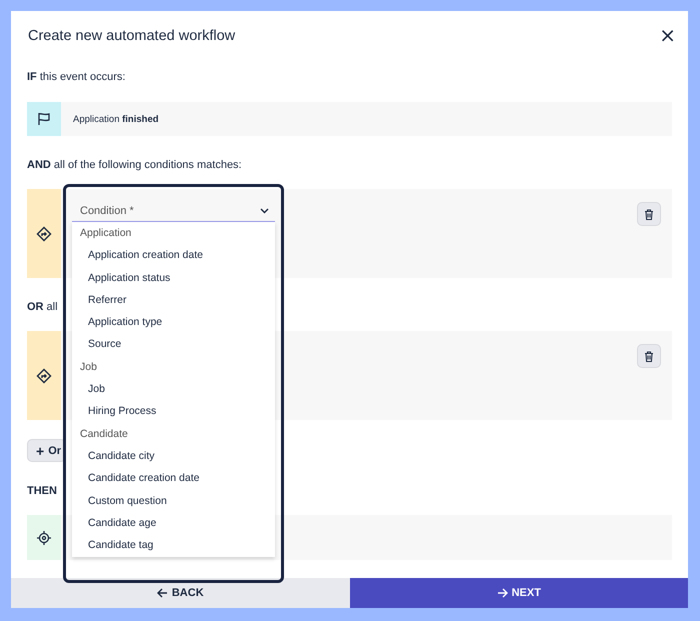  Describe the element at coordinates (173, 478) in the screenshot. I see `menu-option: Candidate creation date` at that location.